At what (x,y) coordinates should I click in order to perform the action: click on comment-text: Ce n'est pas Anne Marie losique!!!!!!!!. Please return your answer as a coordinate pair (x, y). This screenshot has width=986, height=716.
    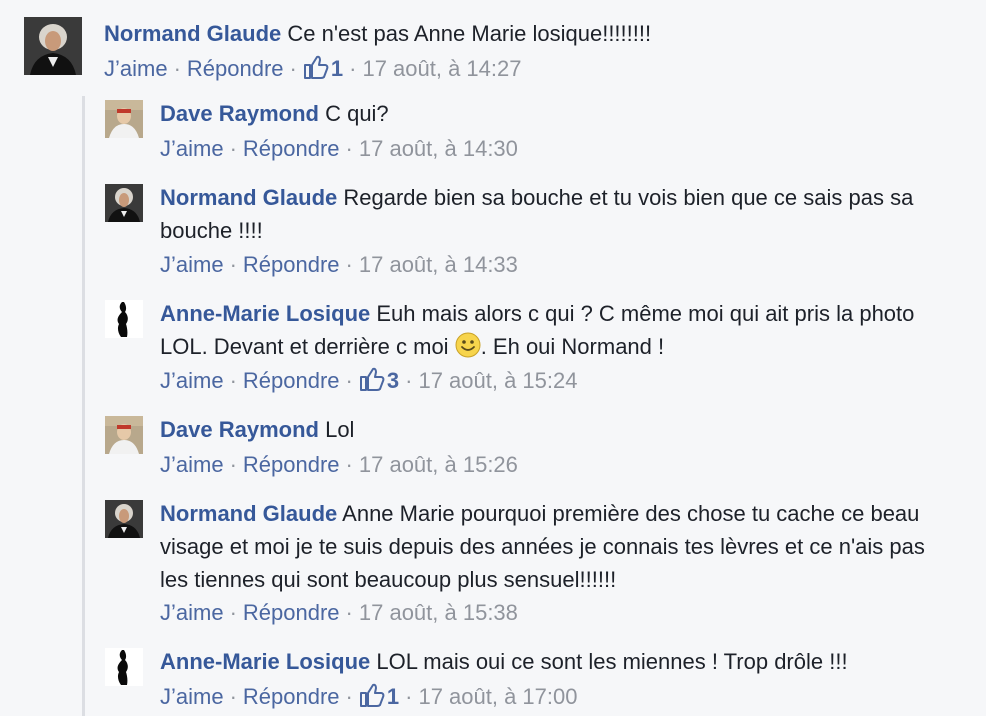
    Looking at the image, I should click on (469, 33).